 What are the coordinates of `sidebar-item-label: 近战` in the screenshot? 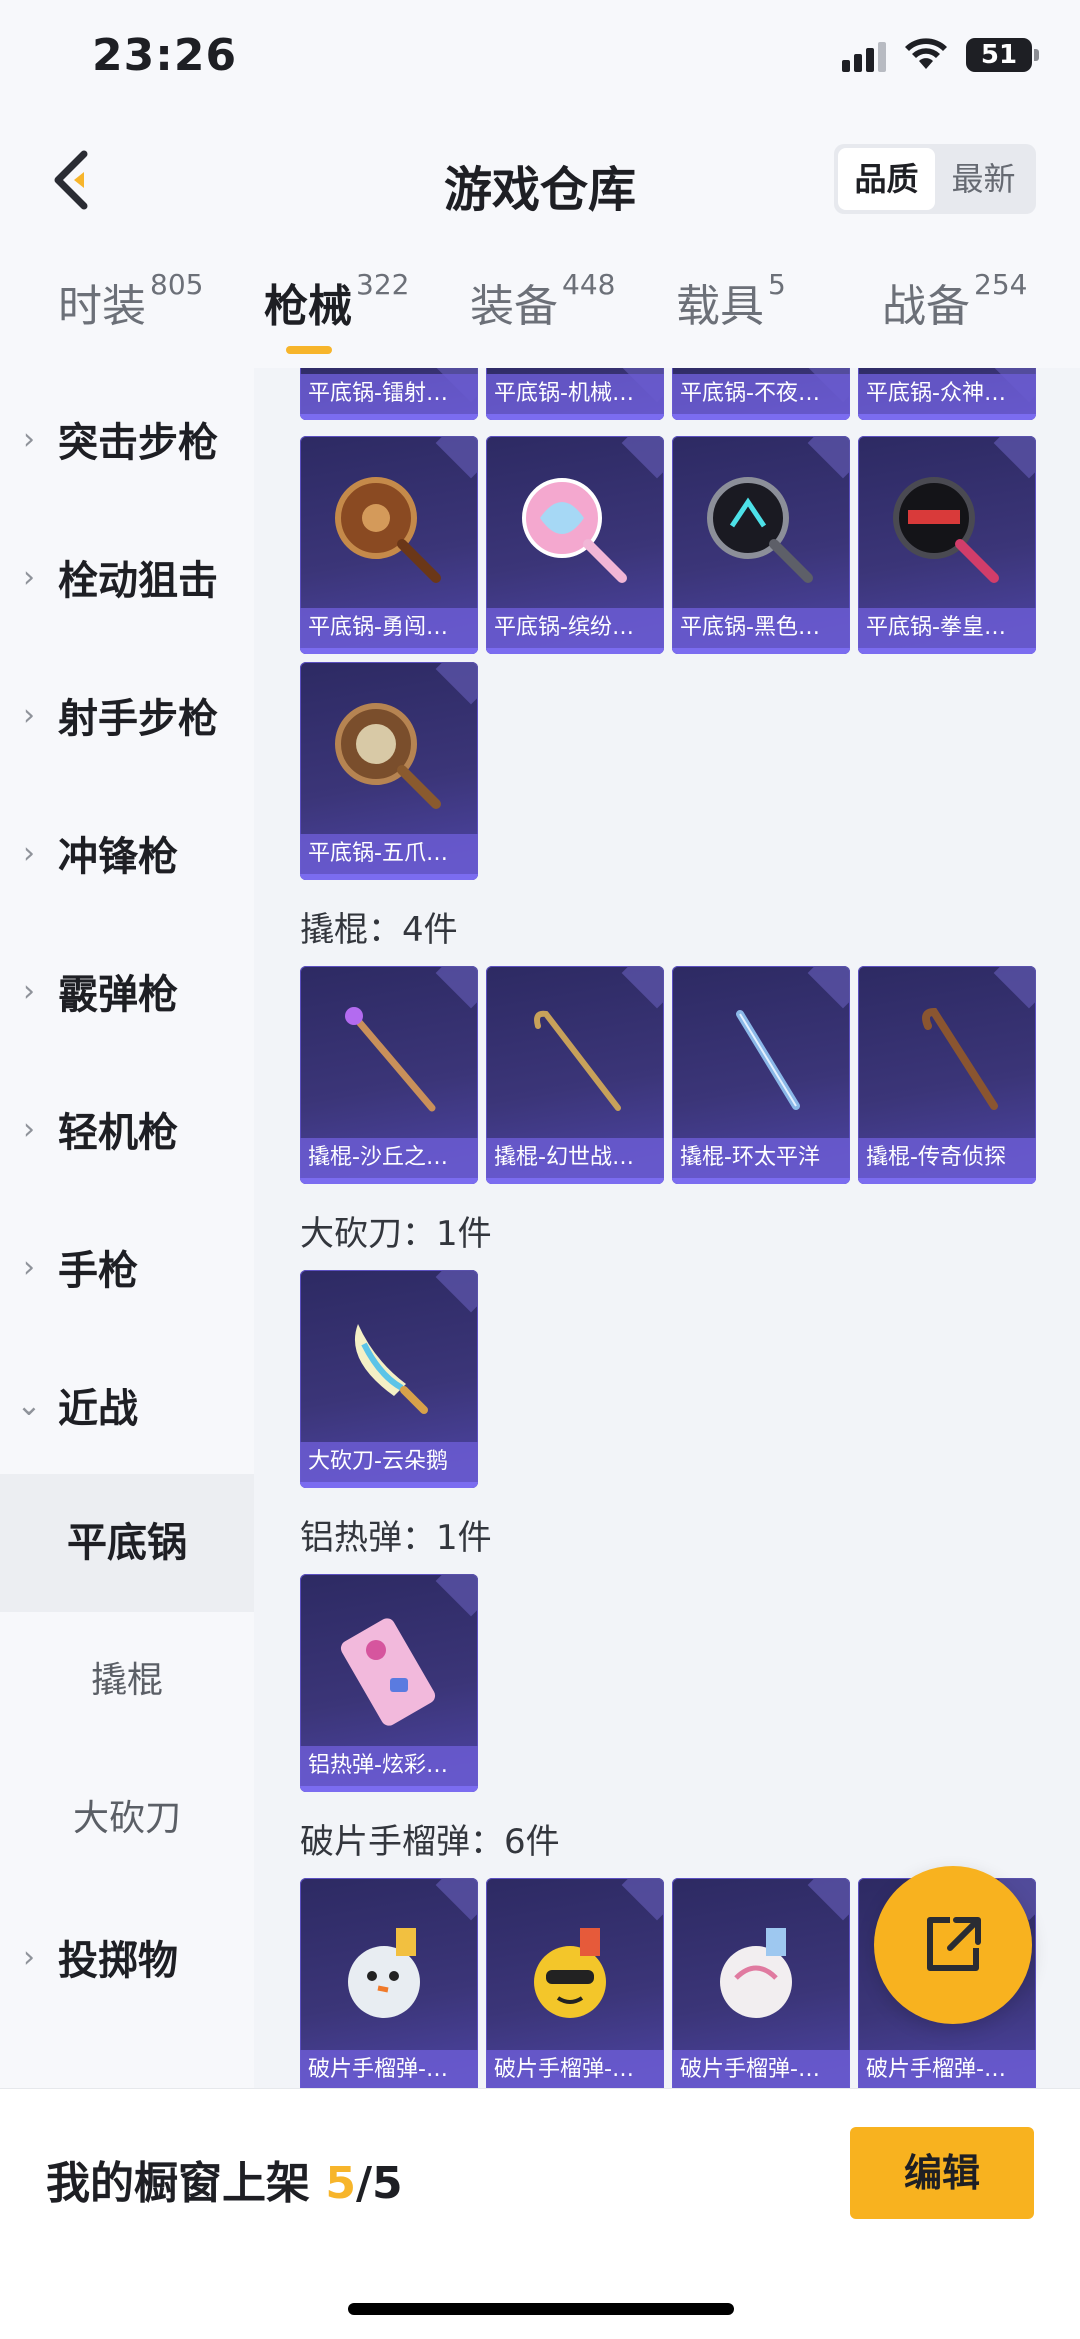 It's located at (98, 1409).